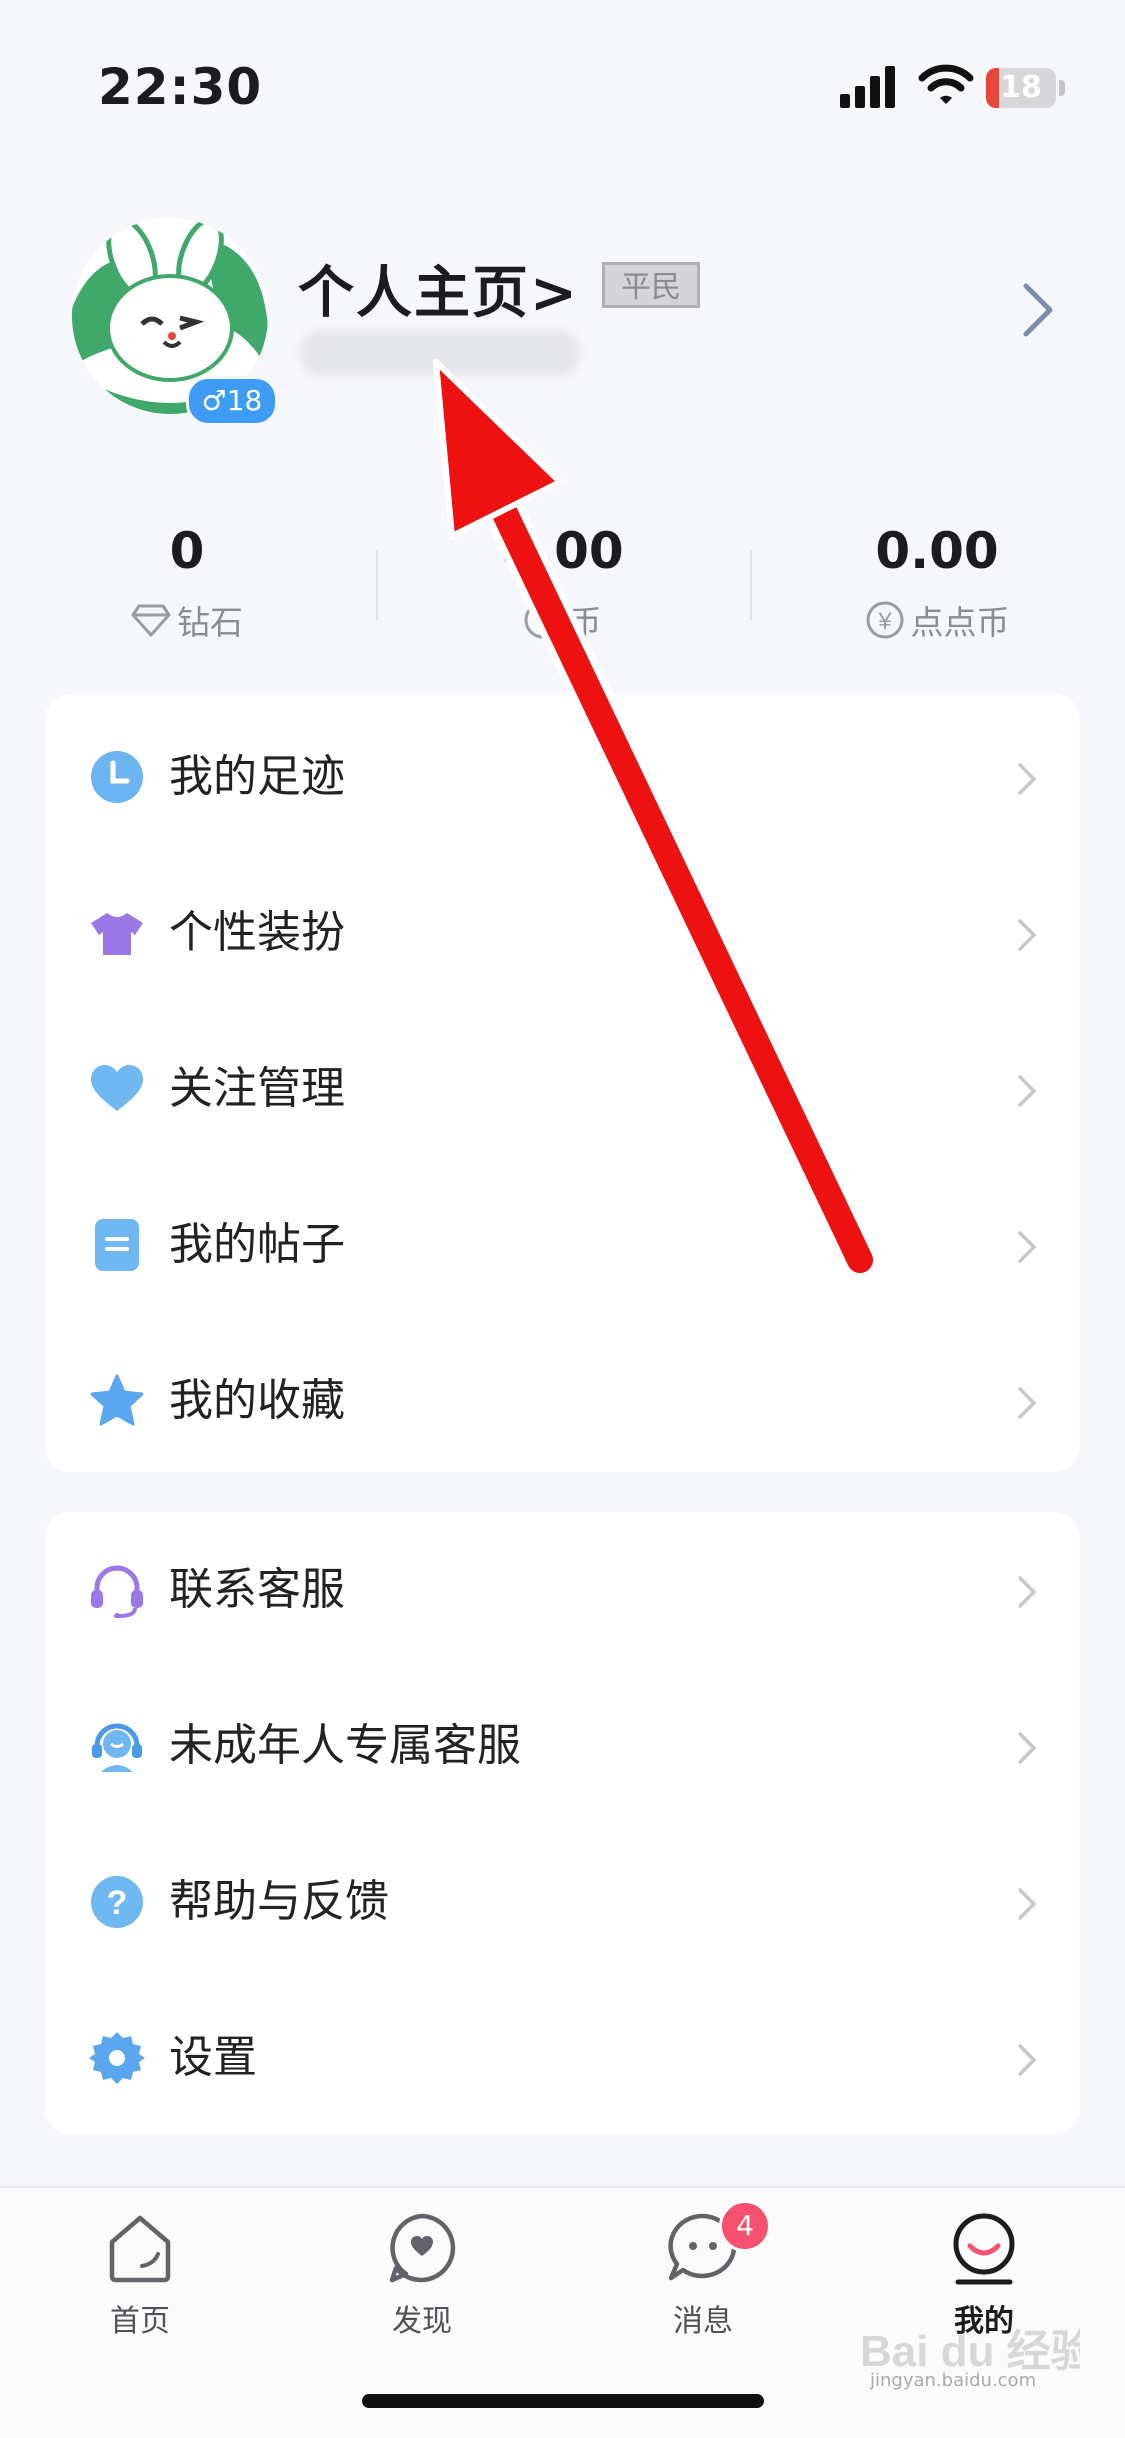 Image resolution: width=1125 pixels, height=2438 pixels. Describe the element at coordinates (257, 1244) in the screenshot. I see `menu-label: 我的帖子` at that location.